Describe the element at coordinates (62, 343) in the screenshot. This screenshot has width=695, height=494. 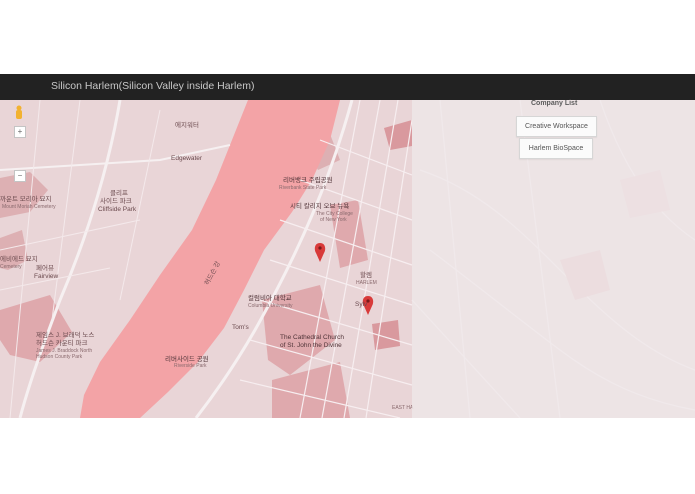
I see `label-james-park-kr2: 허드슨 카운티 파크` at that location.